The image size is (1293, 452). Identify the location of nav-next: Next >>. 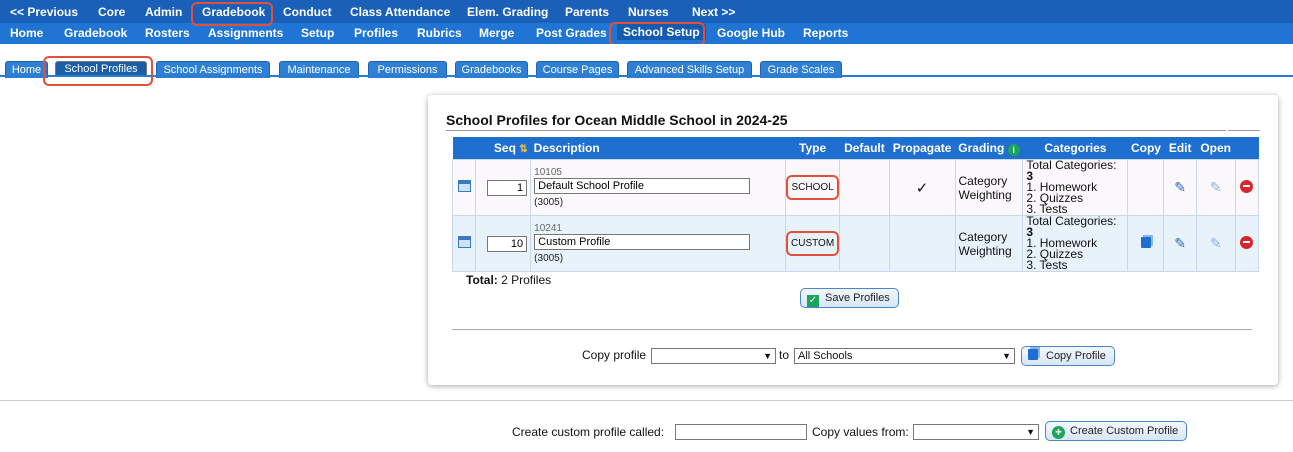
(713, 12).